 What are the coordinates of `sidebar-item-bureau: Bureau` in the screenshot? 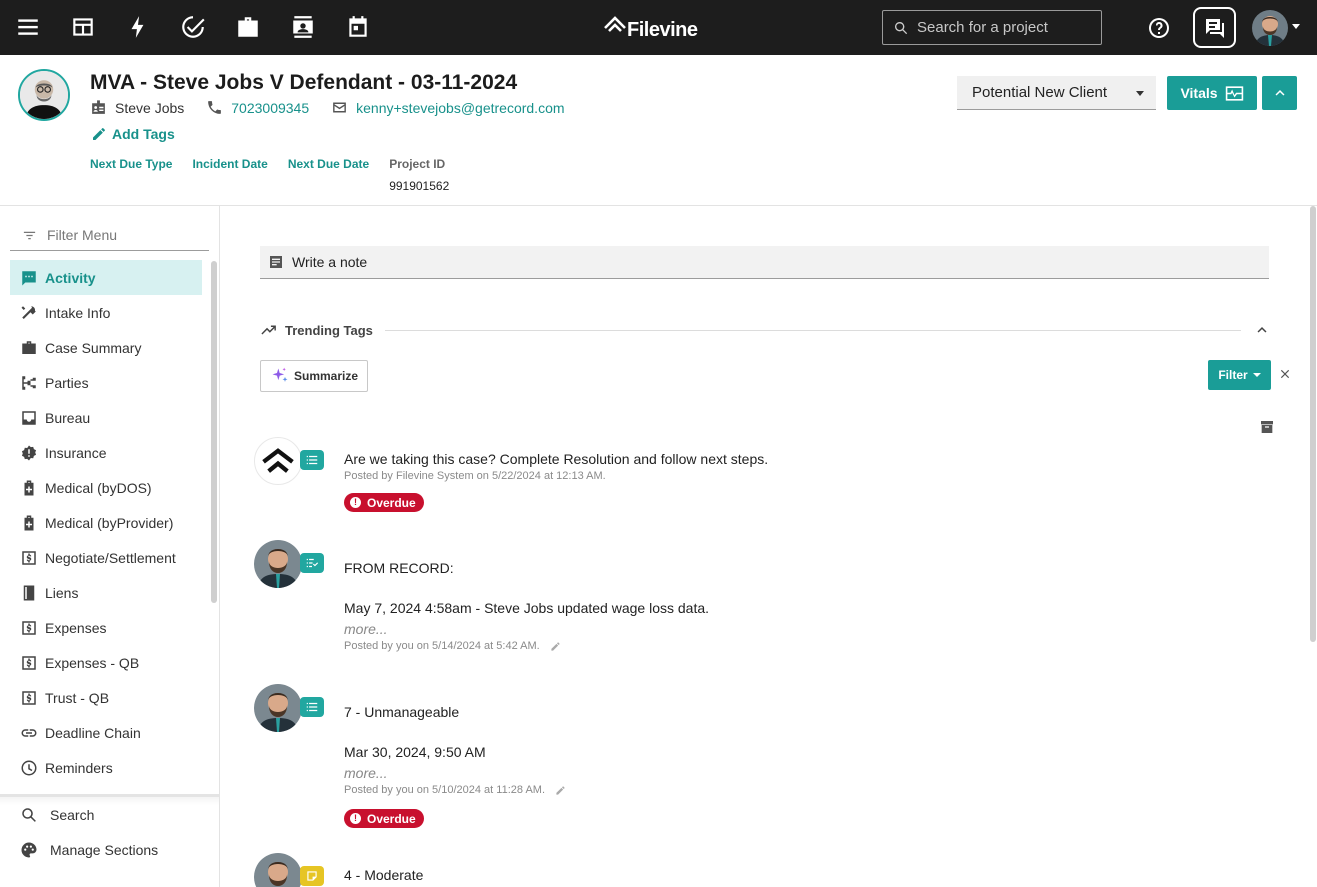 It's located at (106, 417).